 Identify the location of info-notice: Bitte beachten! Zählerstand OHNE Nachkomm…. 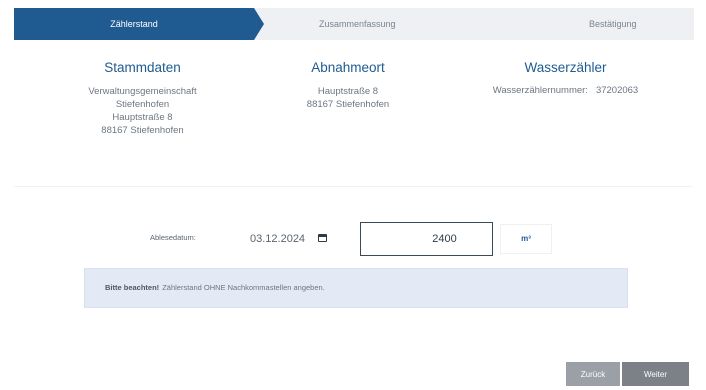
(356, 288).